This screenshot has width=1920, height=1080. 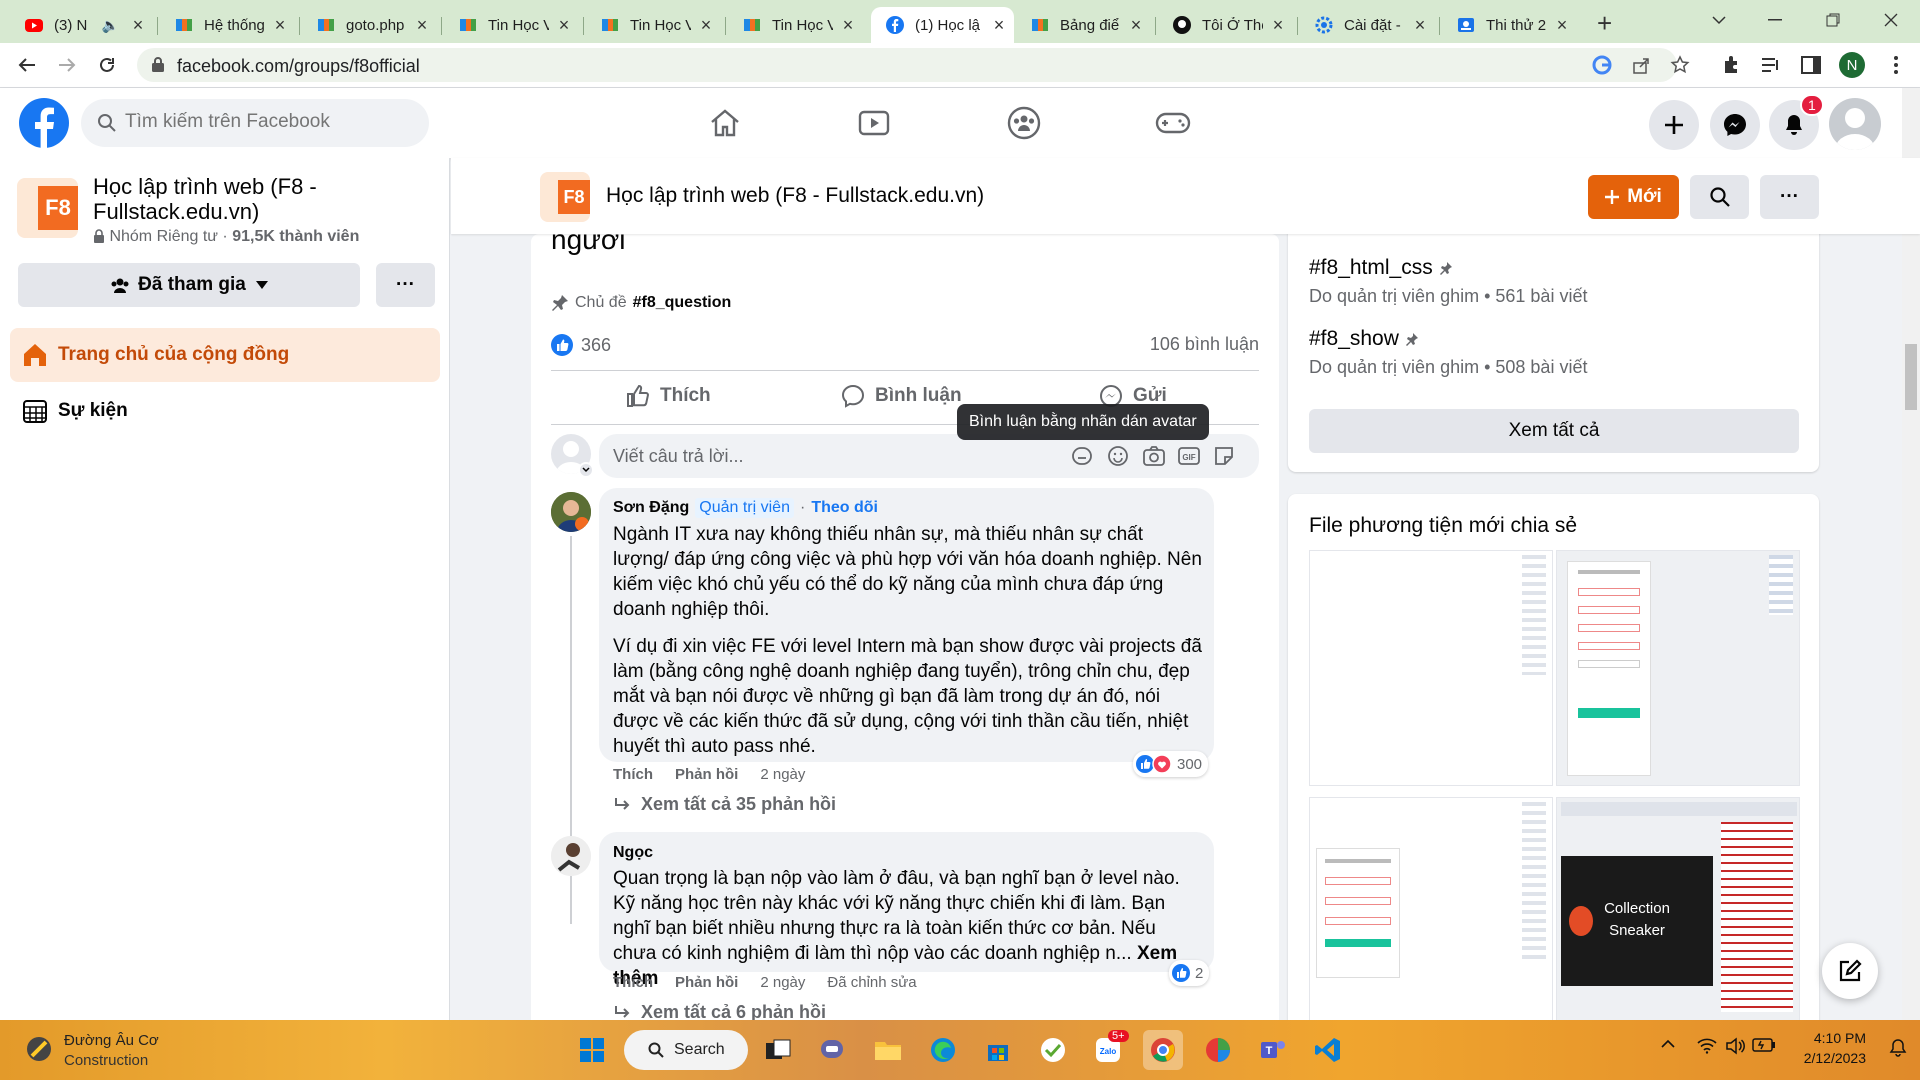 I want to click on emoji-icon, so click(x=1118, y=456).